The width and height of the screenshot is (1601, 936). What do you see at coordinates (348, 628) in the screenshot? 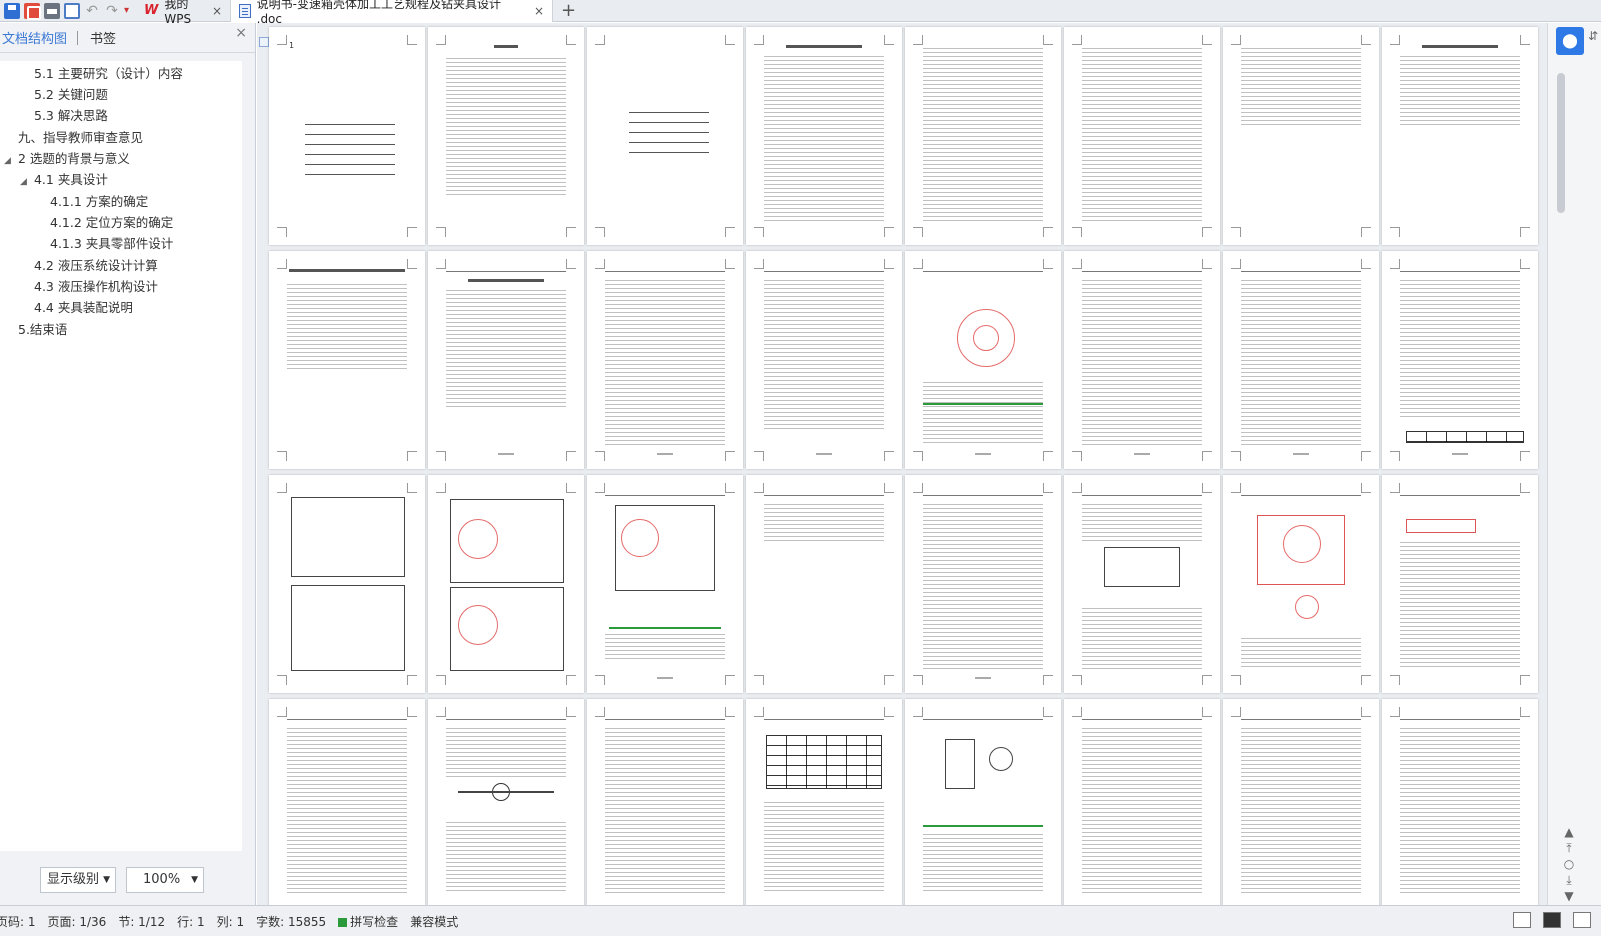
I see `engineering-drawing` at bounding box center [348, 628].